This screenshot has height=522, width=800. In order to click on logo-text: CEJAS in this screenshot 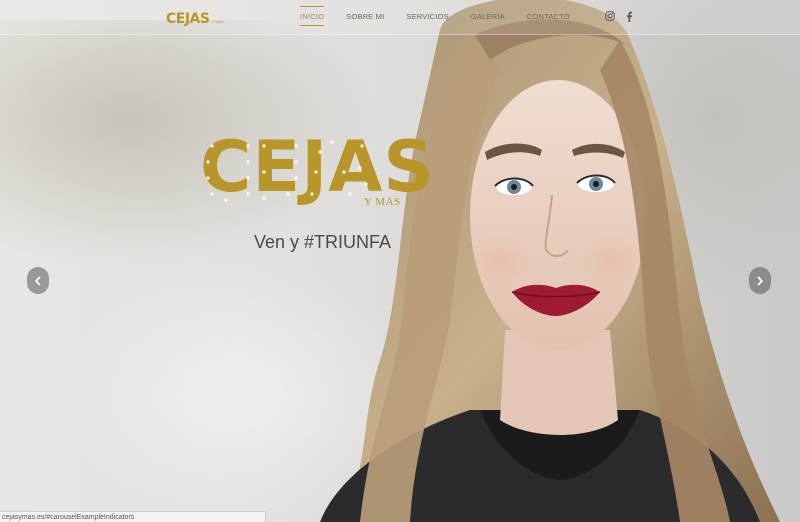, I will do `click(188, 19)`.